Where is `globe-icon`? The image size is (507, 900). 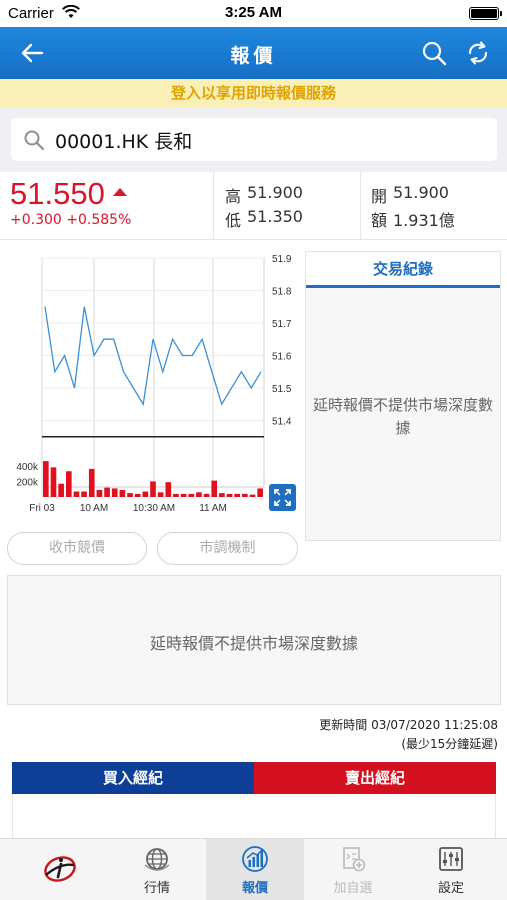 globe-icon is located at coordinates (157, 859).